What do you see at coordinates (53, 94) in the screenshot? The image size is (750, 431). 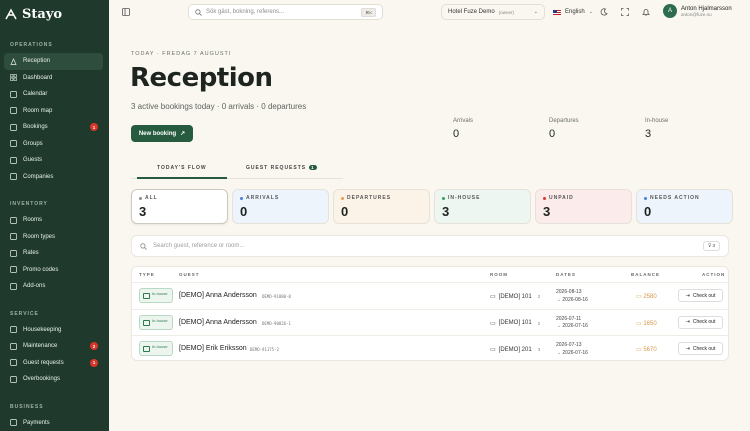 I see `sidebar-item-calendar: Calendar` at bounding box center [53, 94].